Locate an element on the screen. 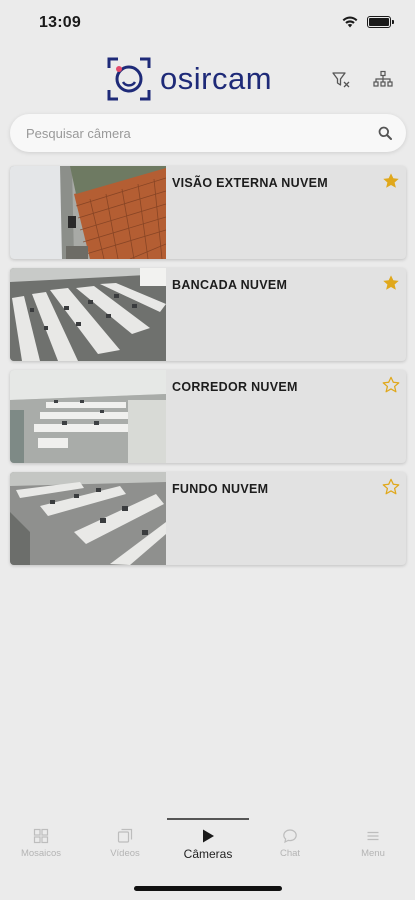 The width and height of the screenshot is (415, 900). clear-filter-button is located at coordinates (341, 80).